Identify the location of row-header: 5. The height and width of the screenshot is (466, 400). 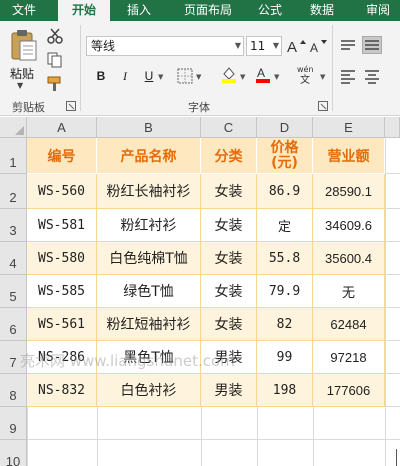
(13, 291).